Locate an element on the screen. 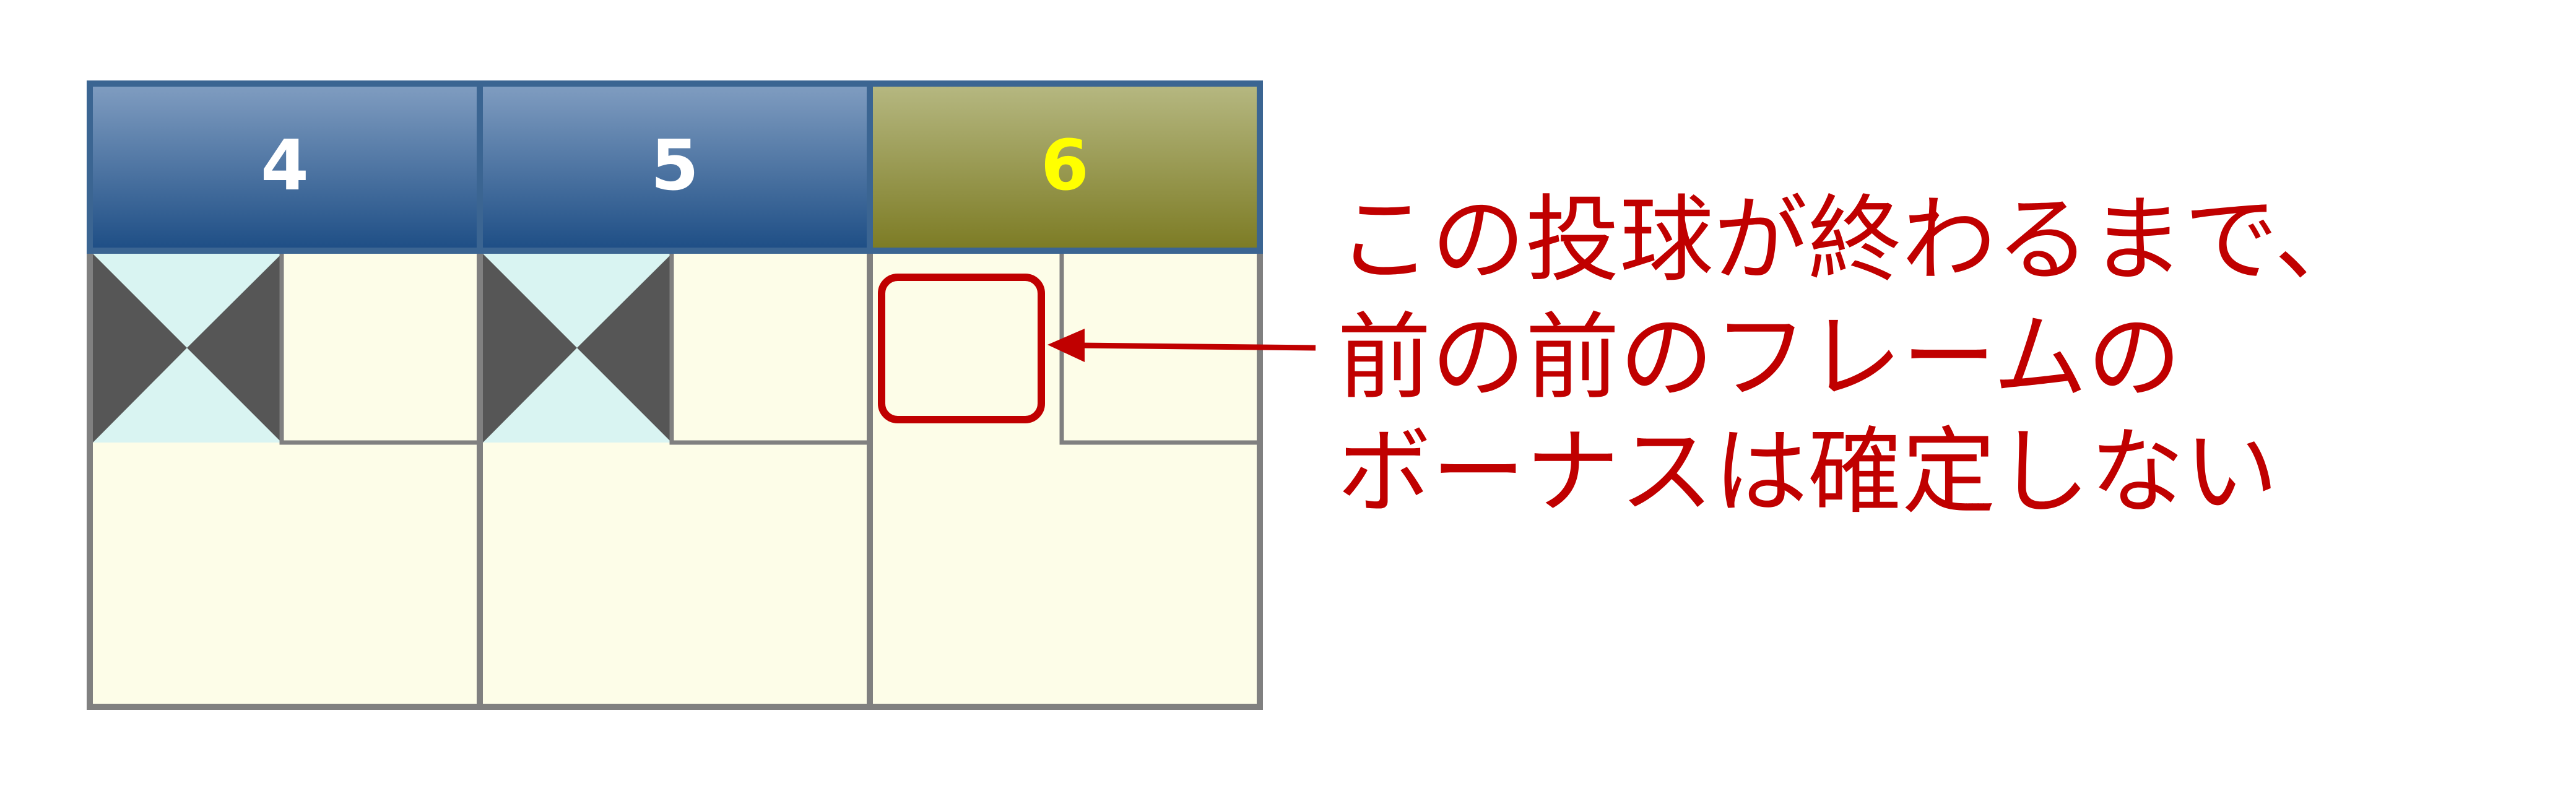 This screenshot has height=791, width=2576. frame-5: 5 is located at coordinates (675, 397).